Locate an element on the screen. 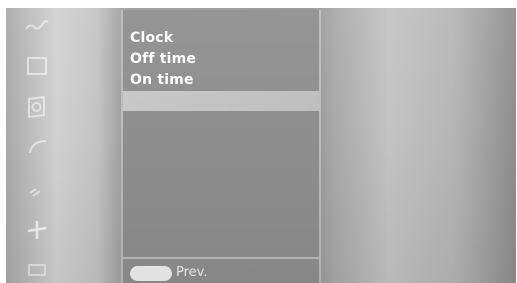 The width and height of the screenshot is (517, 283). curve-icon is located at coordinates (37, 146).